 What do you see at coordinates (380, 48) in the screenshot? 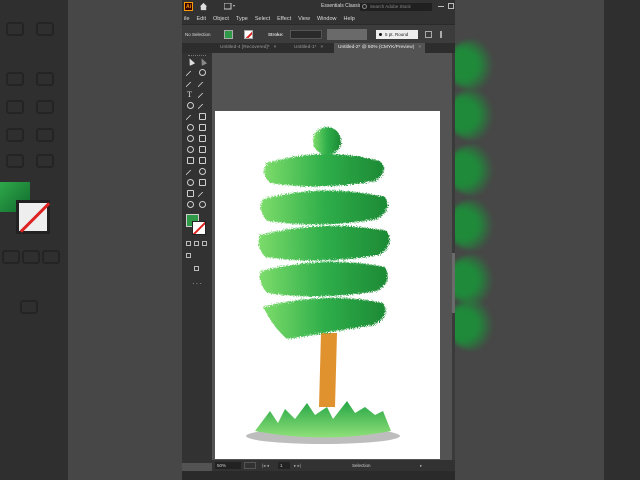
I see `tab-untitled-2: Untitled-2* @ 50% (CMYK/Preview) ×` at bounding box center [380, 48].